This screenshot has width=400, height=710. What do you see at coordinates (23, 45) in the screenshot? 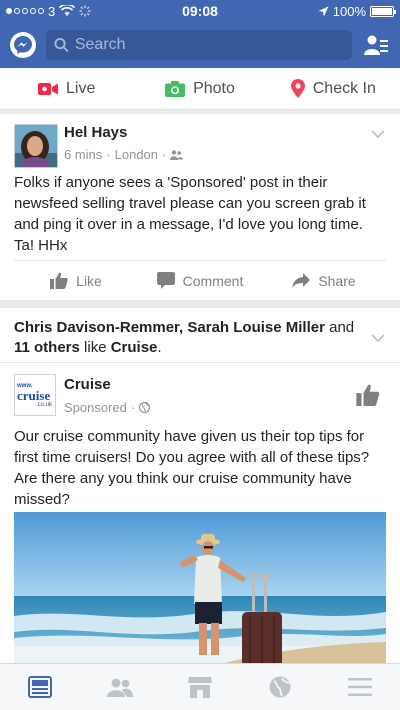
I see `messenger-icon` at bounding box center [23, 45].